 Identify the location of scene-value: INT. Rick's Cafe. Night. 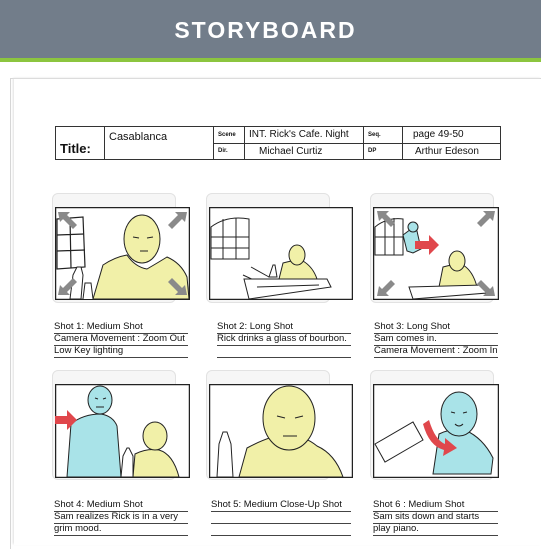
(304, 135).